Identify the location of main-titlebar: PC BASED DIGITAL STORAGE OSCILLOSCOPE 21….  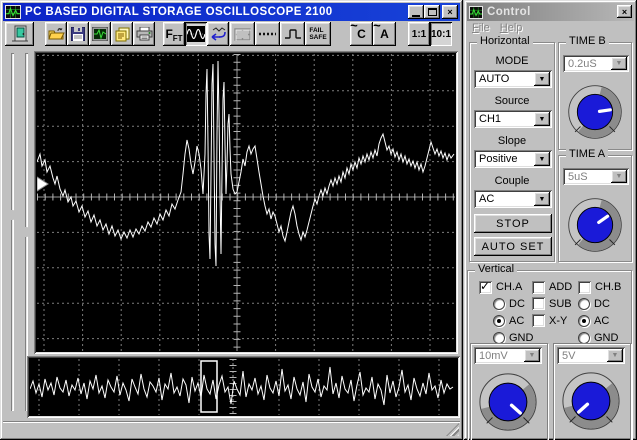
(231, 12).